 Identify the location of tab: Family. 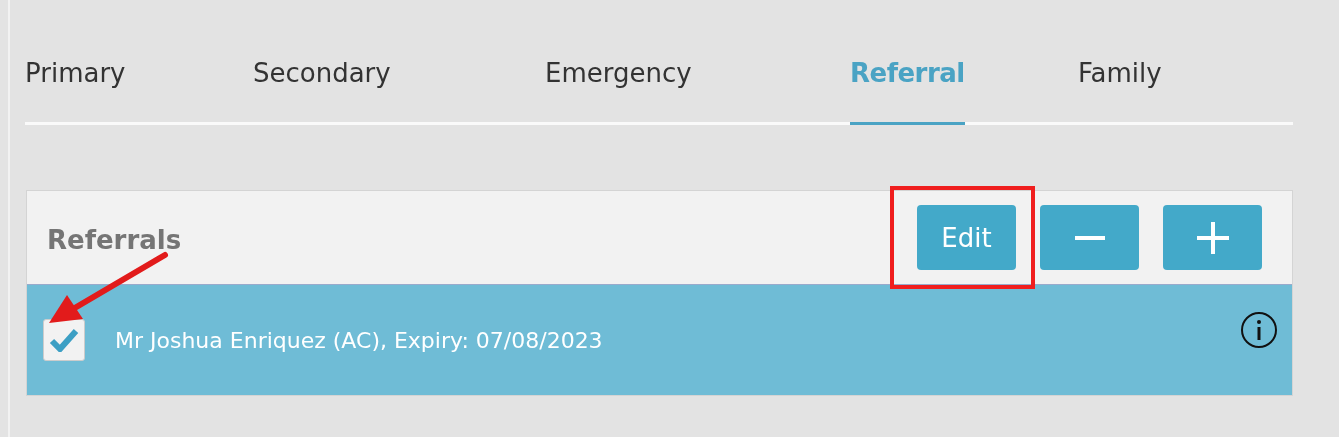
(1120, 91).